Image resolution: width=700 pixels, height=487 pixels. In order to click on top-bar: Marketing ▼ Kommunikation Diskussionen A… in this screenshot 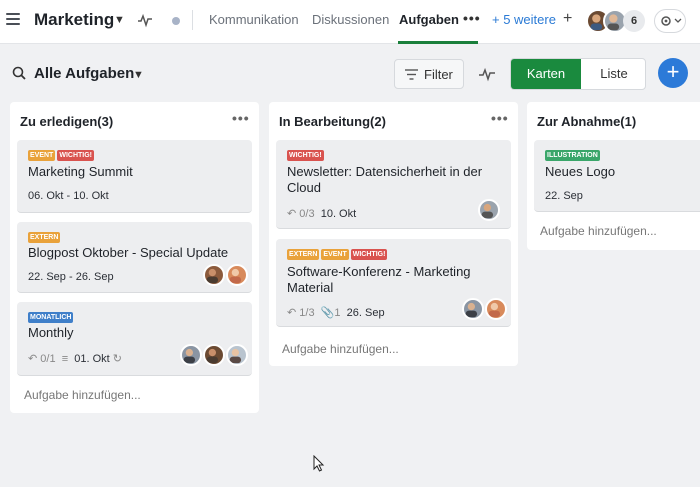, I will do `click(350, 22)`.